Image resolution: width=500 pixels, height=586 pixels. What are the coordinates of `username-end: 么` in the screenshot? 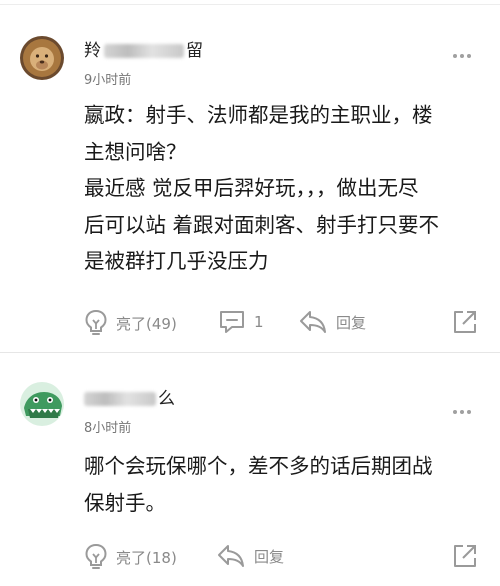 It's located at (167, 399).